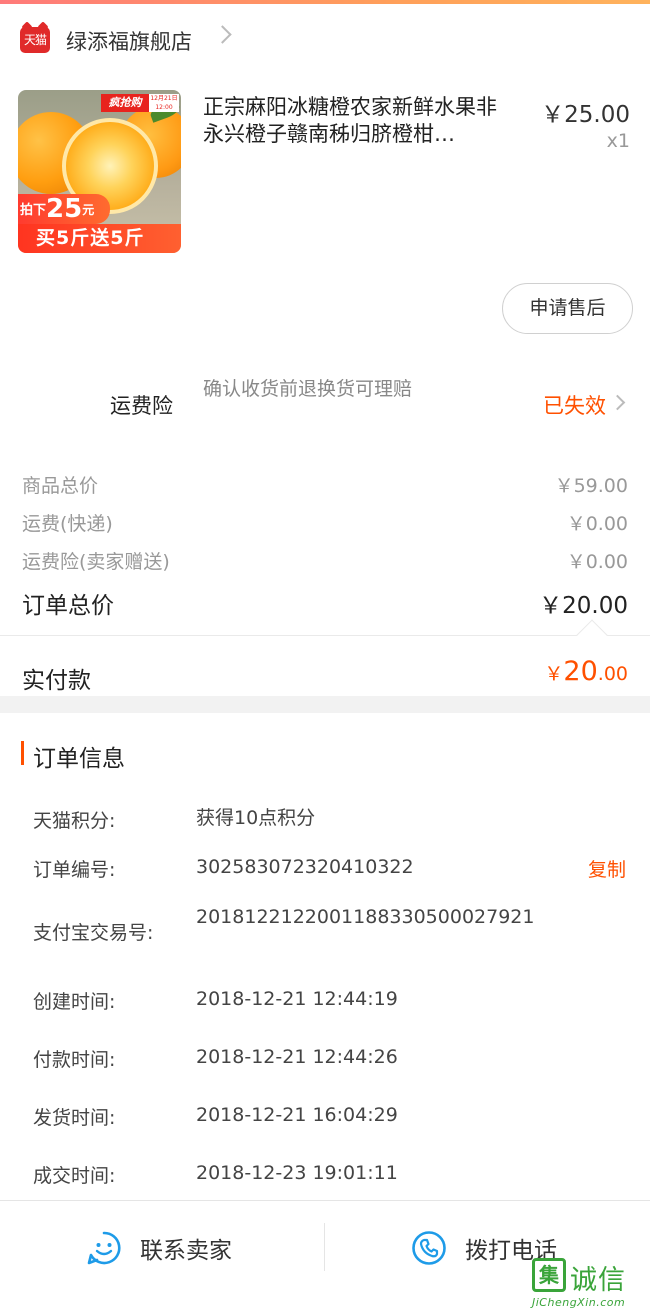 Image resolution: width=650 pixels, height=1308 pixels. Describe the element at coordinates (612, 674) in the screenshot. I see `paid-decimal: .00` at that location.